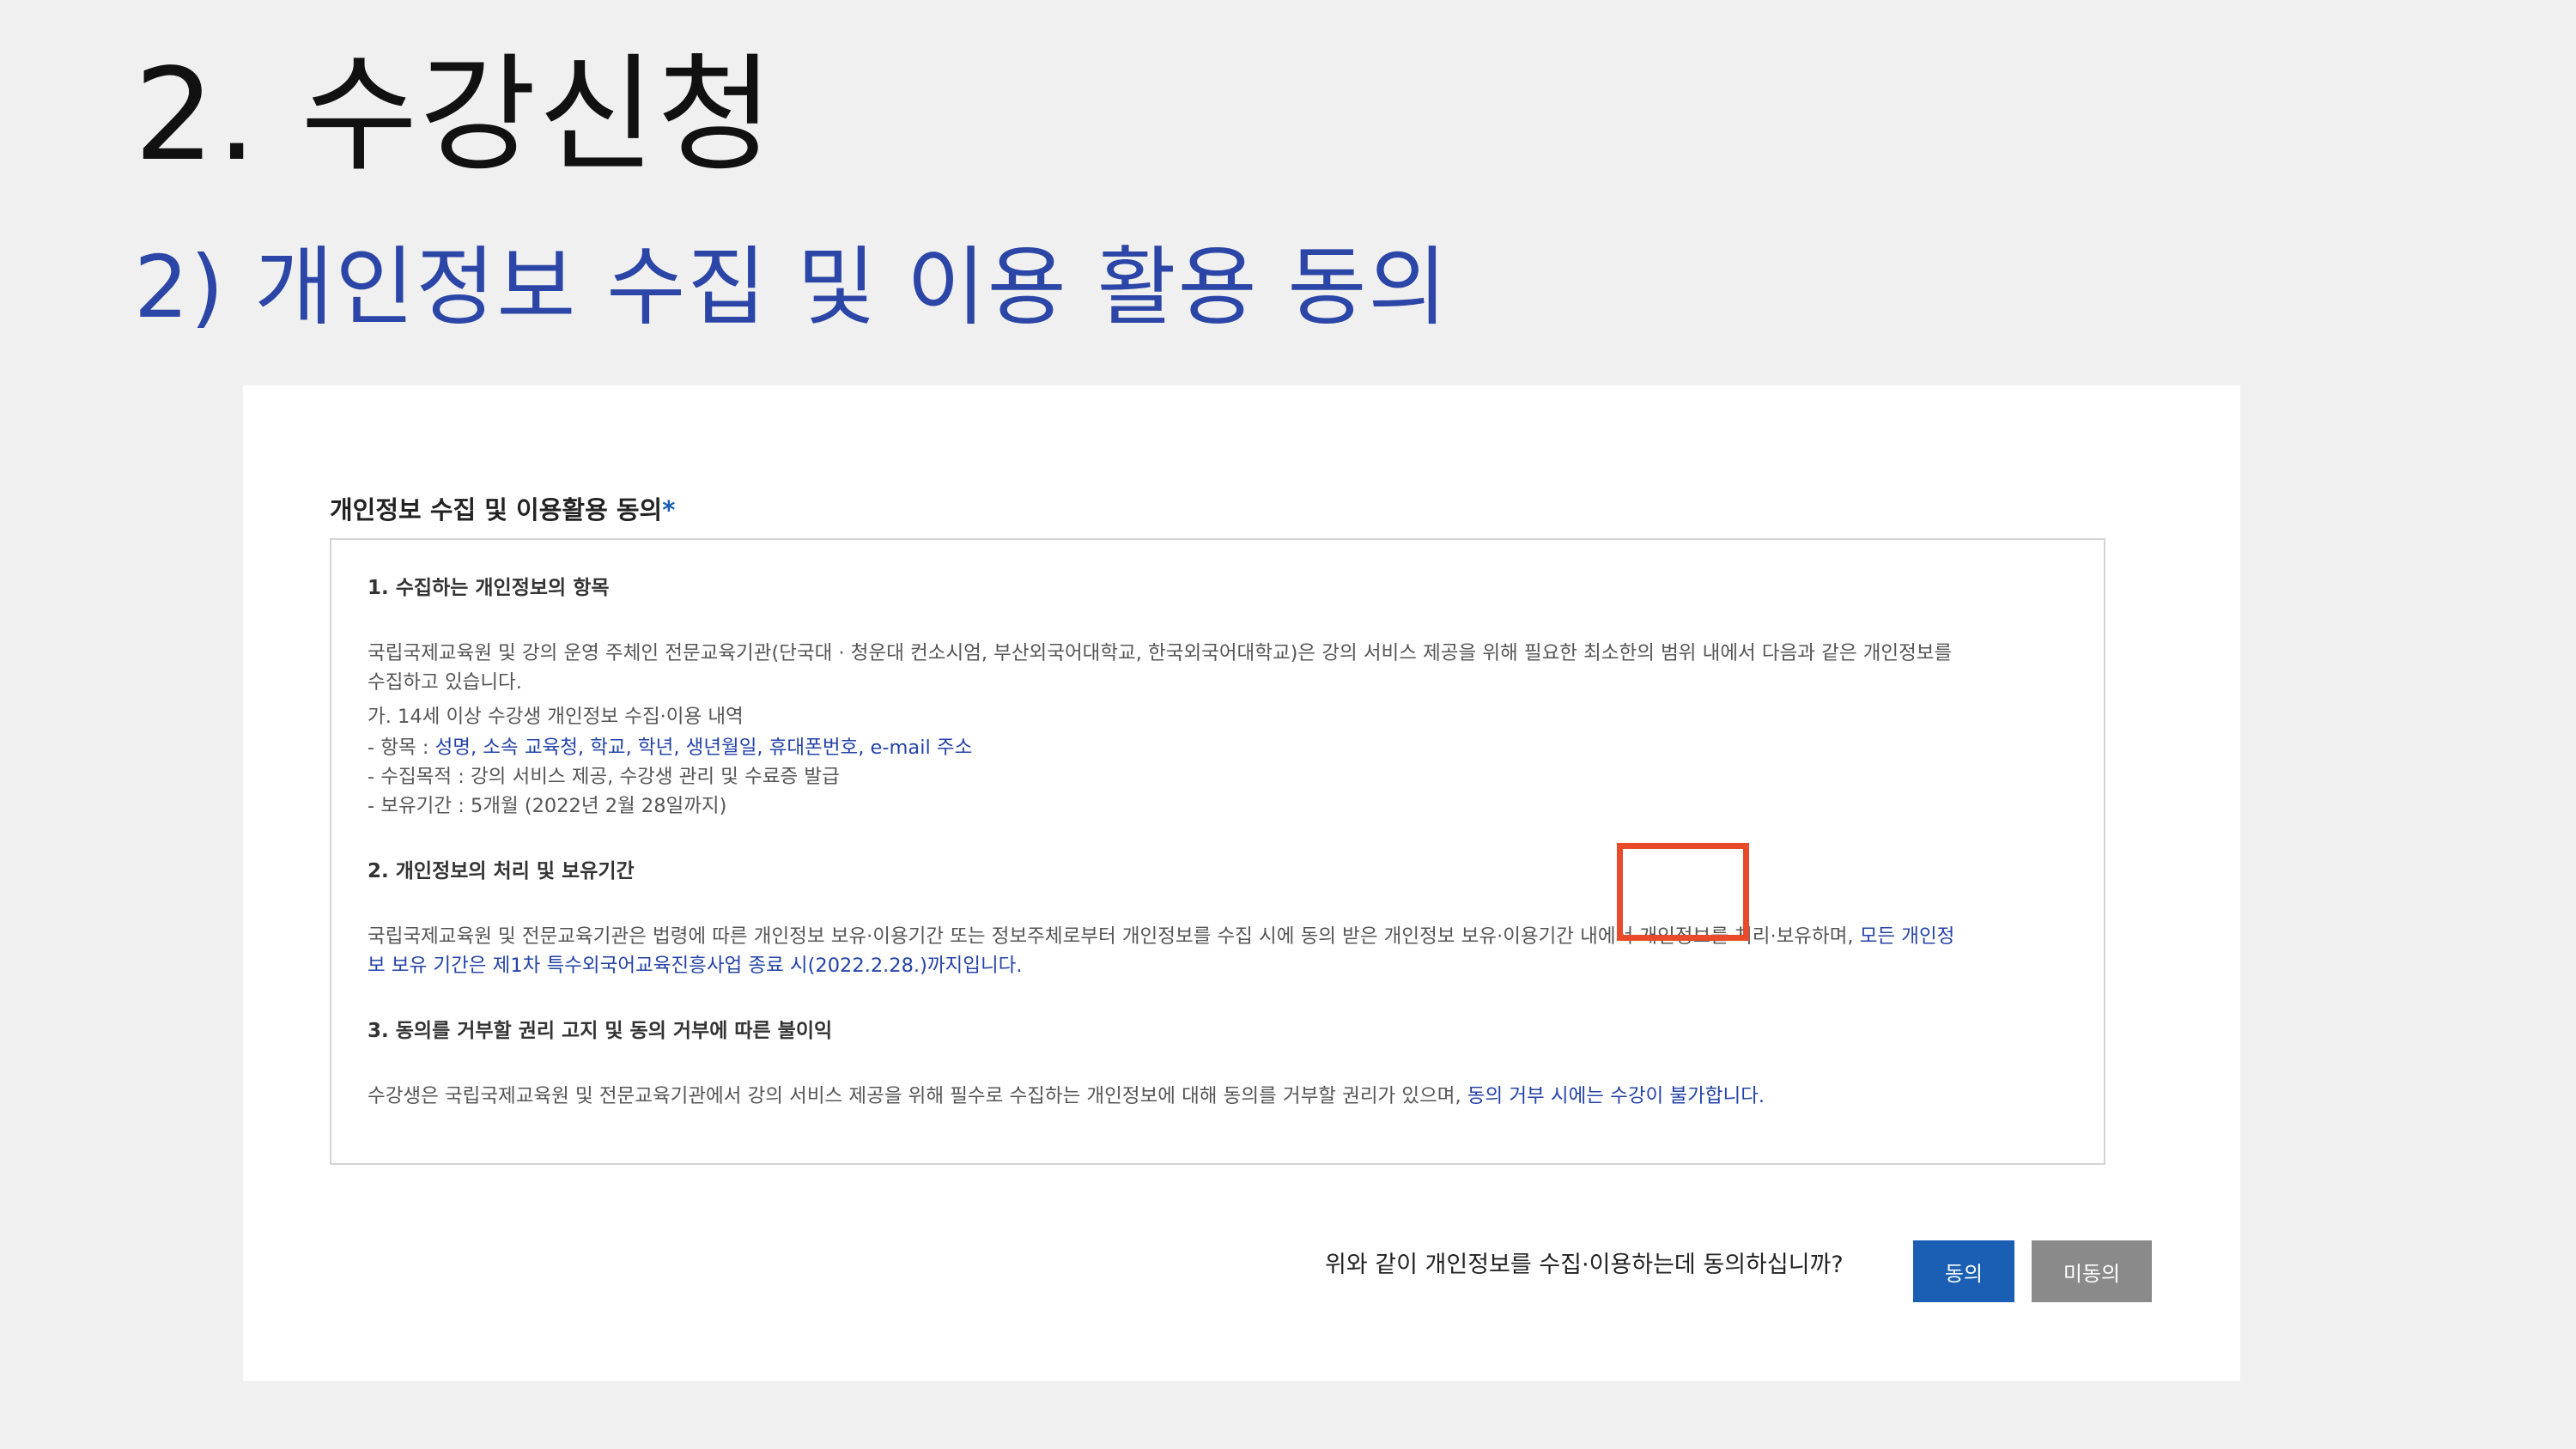 The height and width of the screenshot is (1449, 2576). What do you see at coordinates (1907, 936) in the screenshot?
I see `section-2-body-blue-1: 모든 개인정` at bounding box center [1907, 936].